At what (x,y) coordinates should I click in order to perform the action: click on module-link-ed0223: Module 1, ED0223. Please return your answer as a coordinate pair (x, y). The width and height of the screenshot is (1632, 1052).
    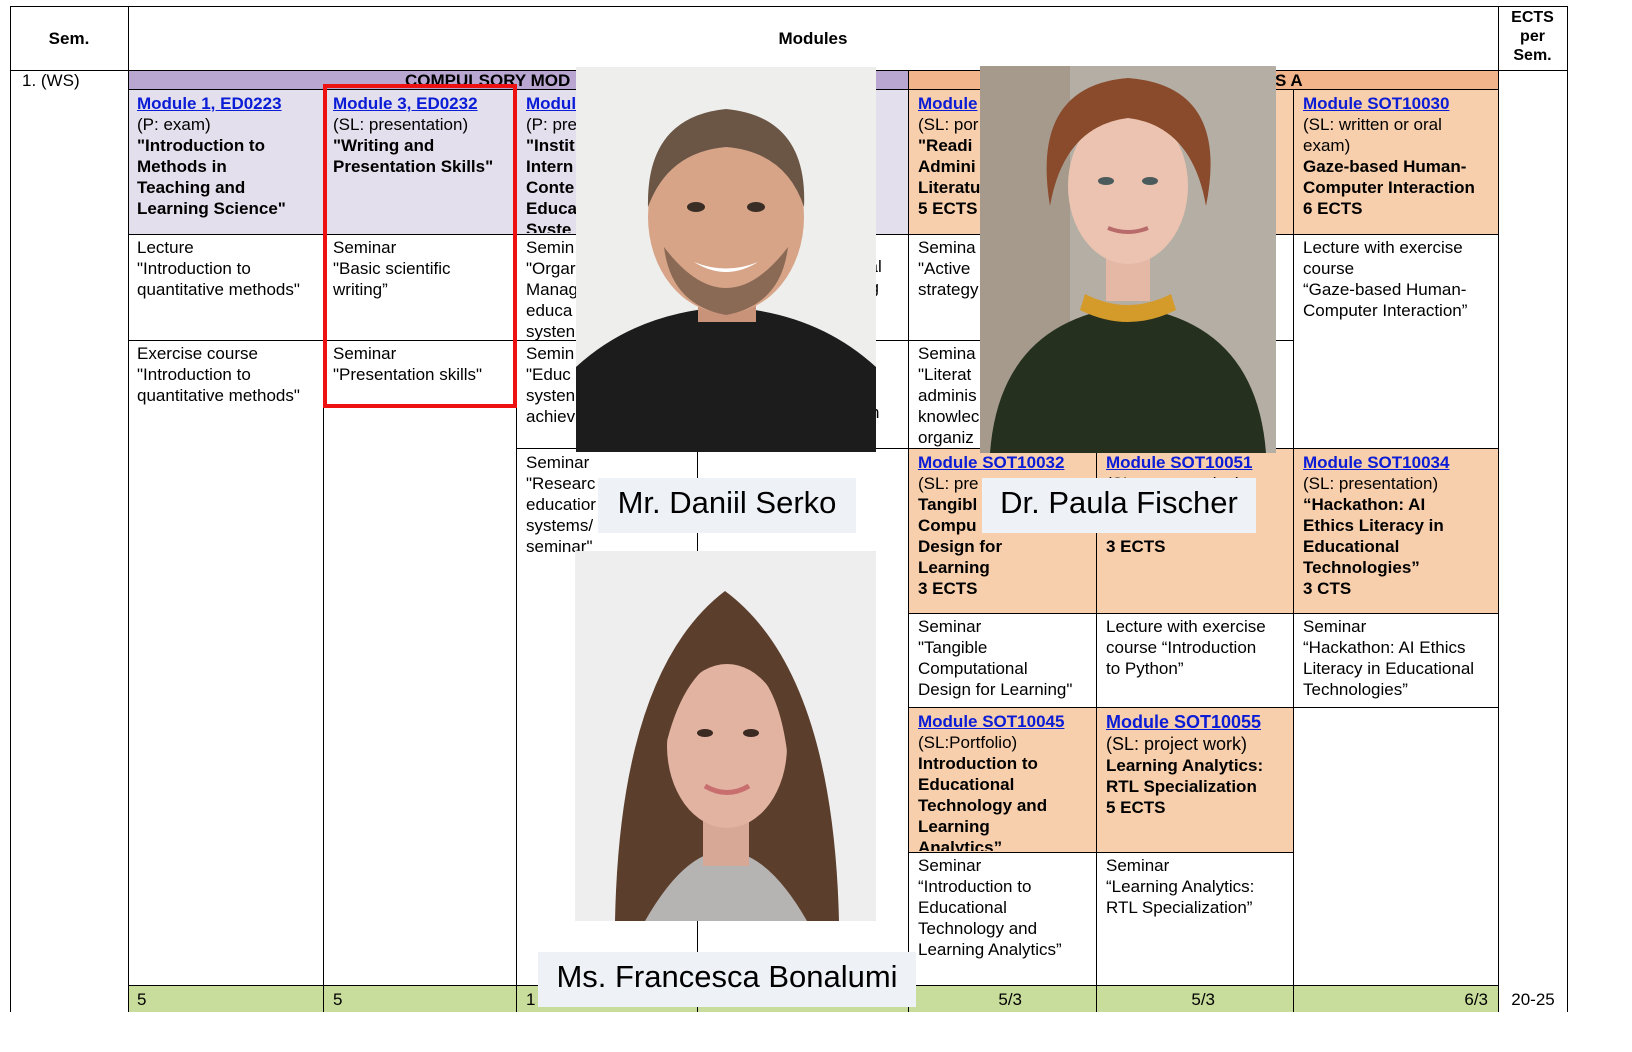
    Looking at the image, I should click on (225, 103).